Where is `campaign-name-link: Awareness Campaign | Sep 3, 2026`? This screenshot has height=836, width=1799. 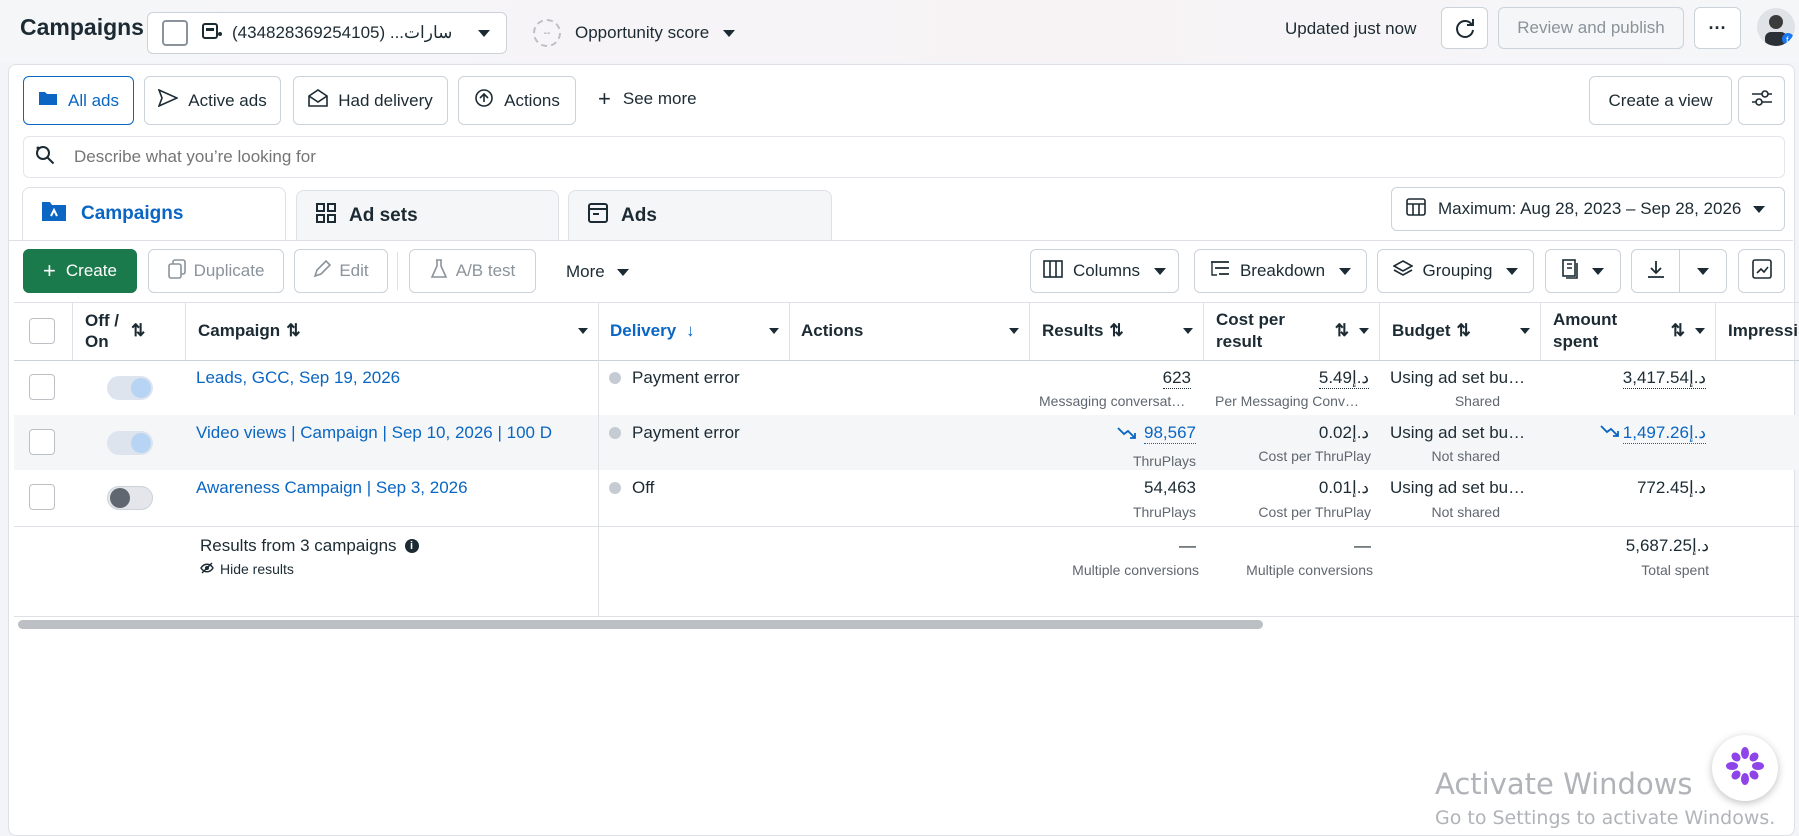 campaign-name-link: Awareness Campaign | Sep 3, 2026 is located at coordinates (332, 488).